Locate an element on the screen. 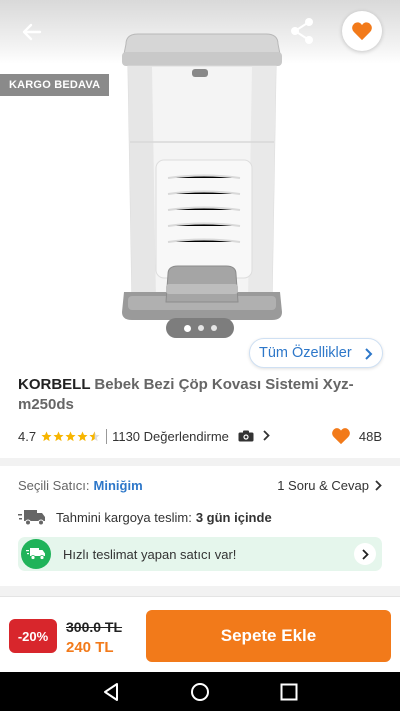  all-features-label: Tüm Özellikler is located at coordinates (305, 353).